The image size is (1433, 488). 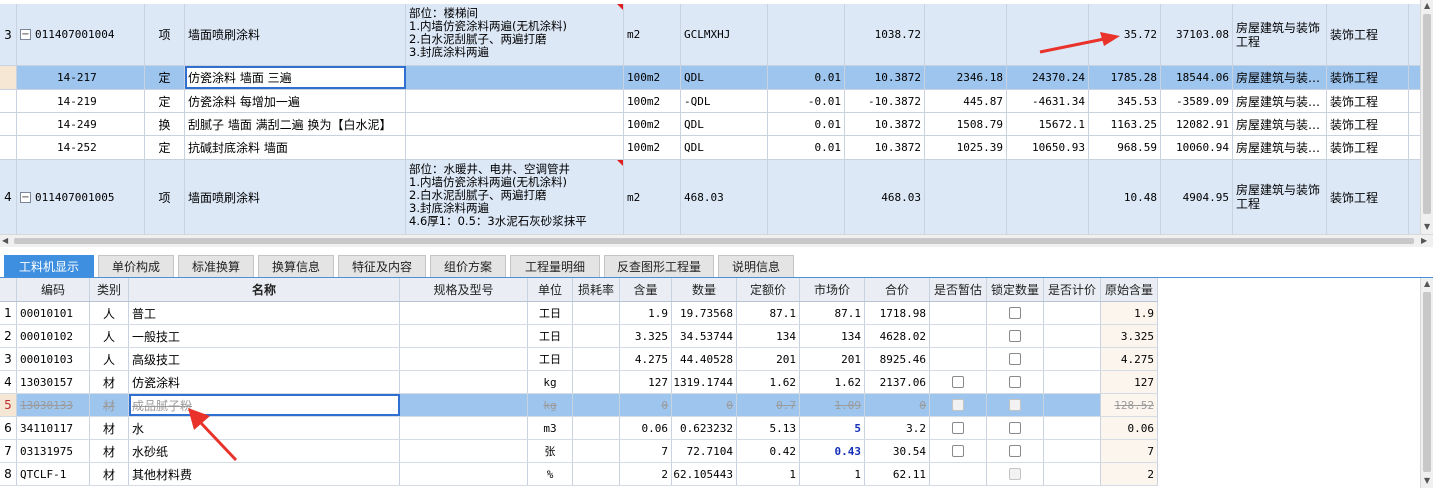 What do you see at coordinates (646, 336) in the screenshot?
I see `content: 3.325` at bounding box center [646, 336].